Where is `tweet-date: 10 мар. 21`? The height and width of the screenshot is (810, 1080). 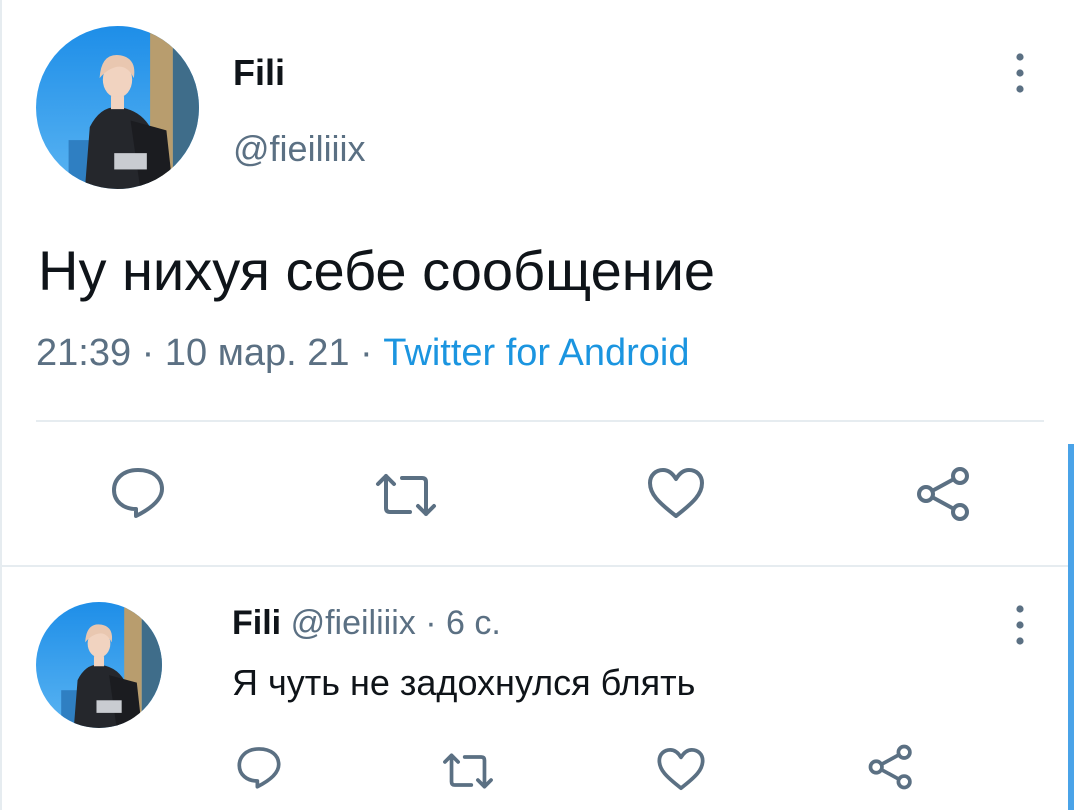 tweet-date: 10 мар. 21 is located at coordinates (257, 353).